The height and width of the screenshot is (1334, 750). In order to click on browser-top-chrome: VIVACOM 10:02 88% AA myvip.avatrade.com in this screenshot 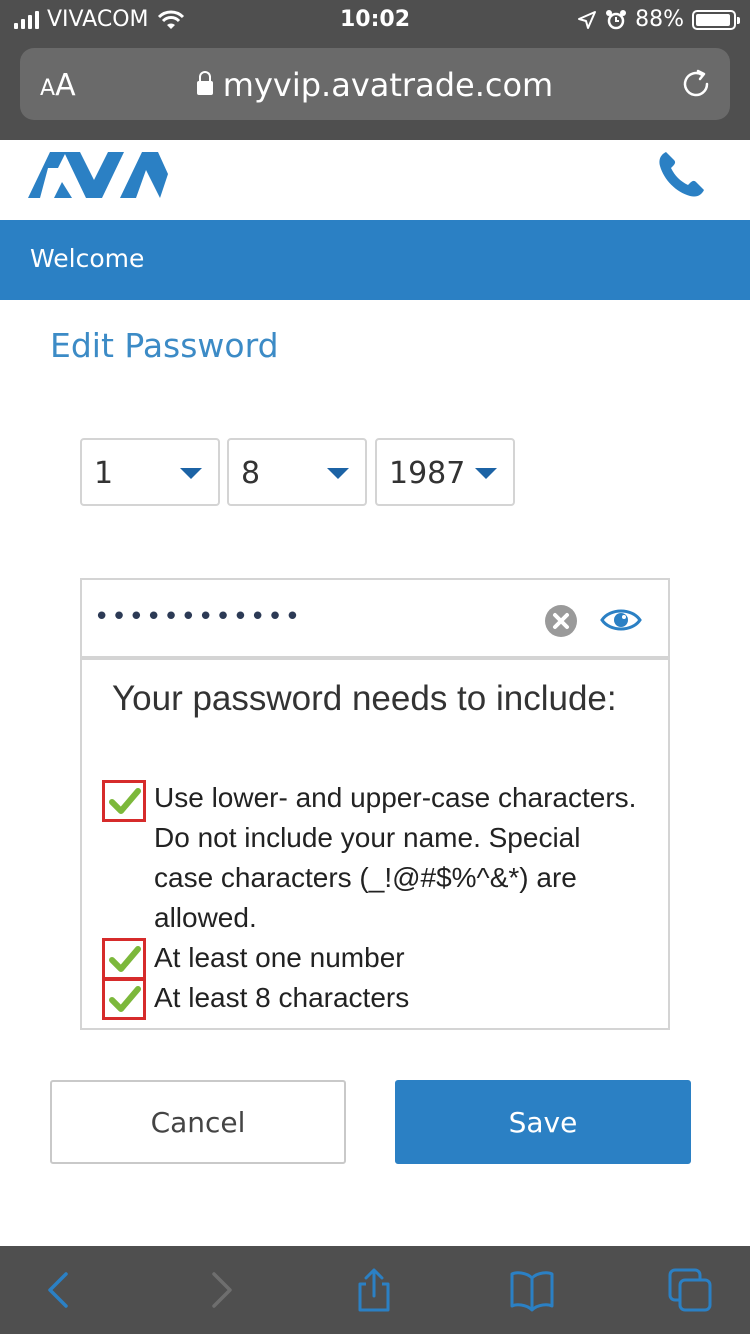, I will do `click(375, 70)`.